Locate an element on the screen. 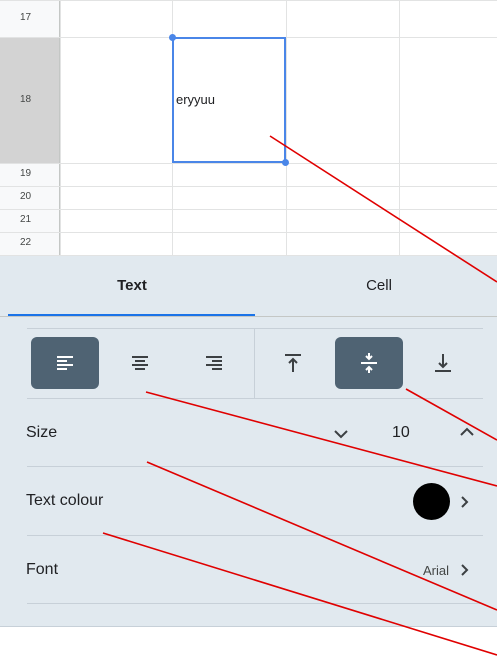 This screenshot has height=668, width=497. align-right-button is located at coordinates (214, 363).